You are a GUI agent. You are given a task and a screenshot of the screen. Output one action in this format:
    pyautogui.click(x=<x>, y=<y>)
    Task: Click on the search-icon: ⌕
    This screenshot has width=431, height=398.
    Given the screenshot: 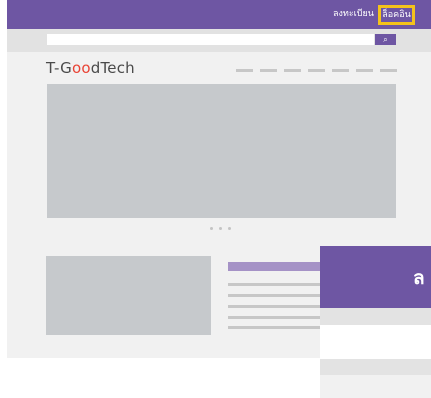 What is the action you would take?
    pyautogui.click(x=385, y=39)
    